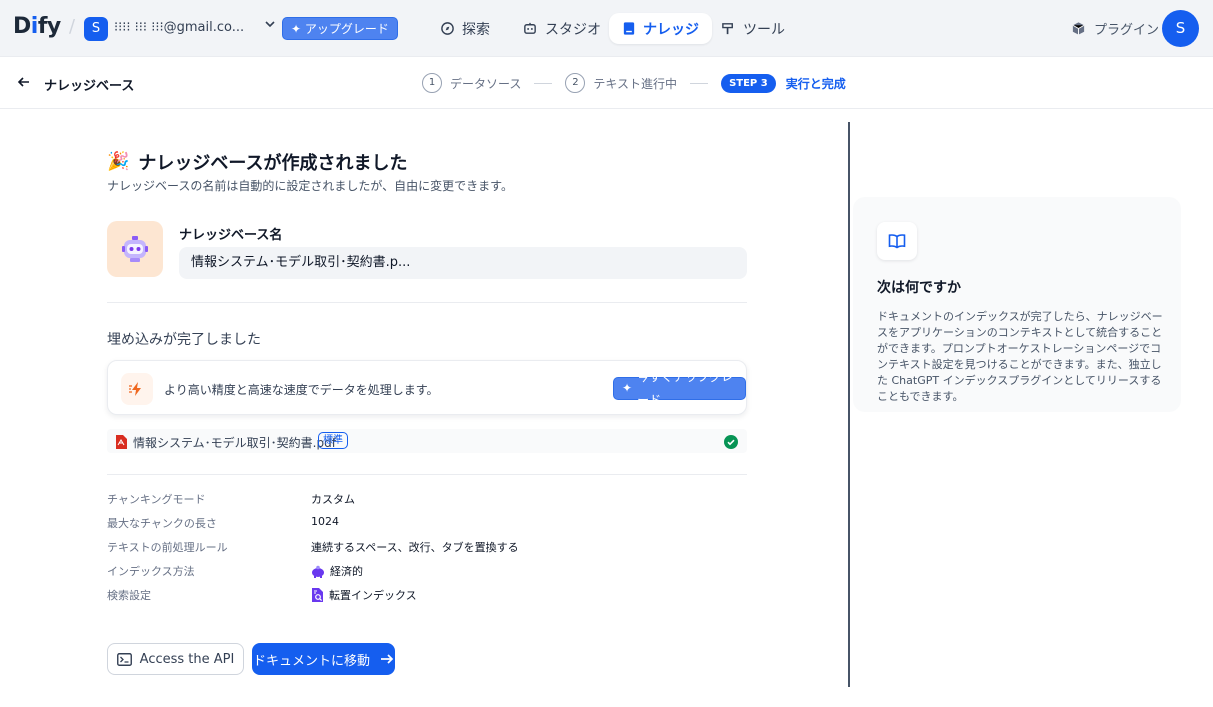  I want to click on created-title: ナレッジベースが作成されました, so click(273, 163).